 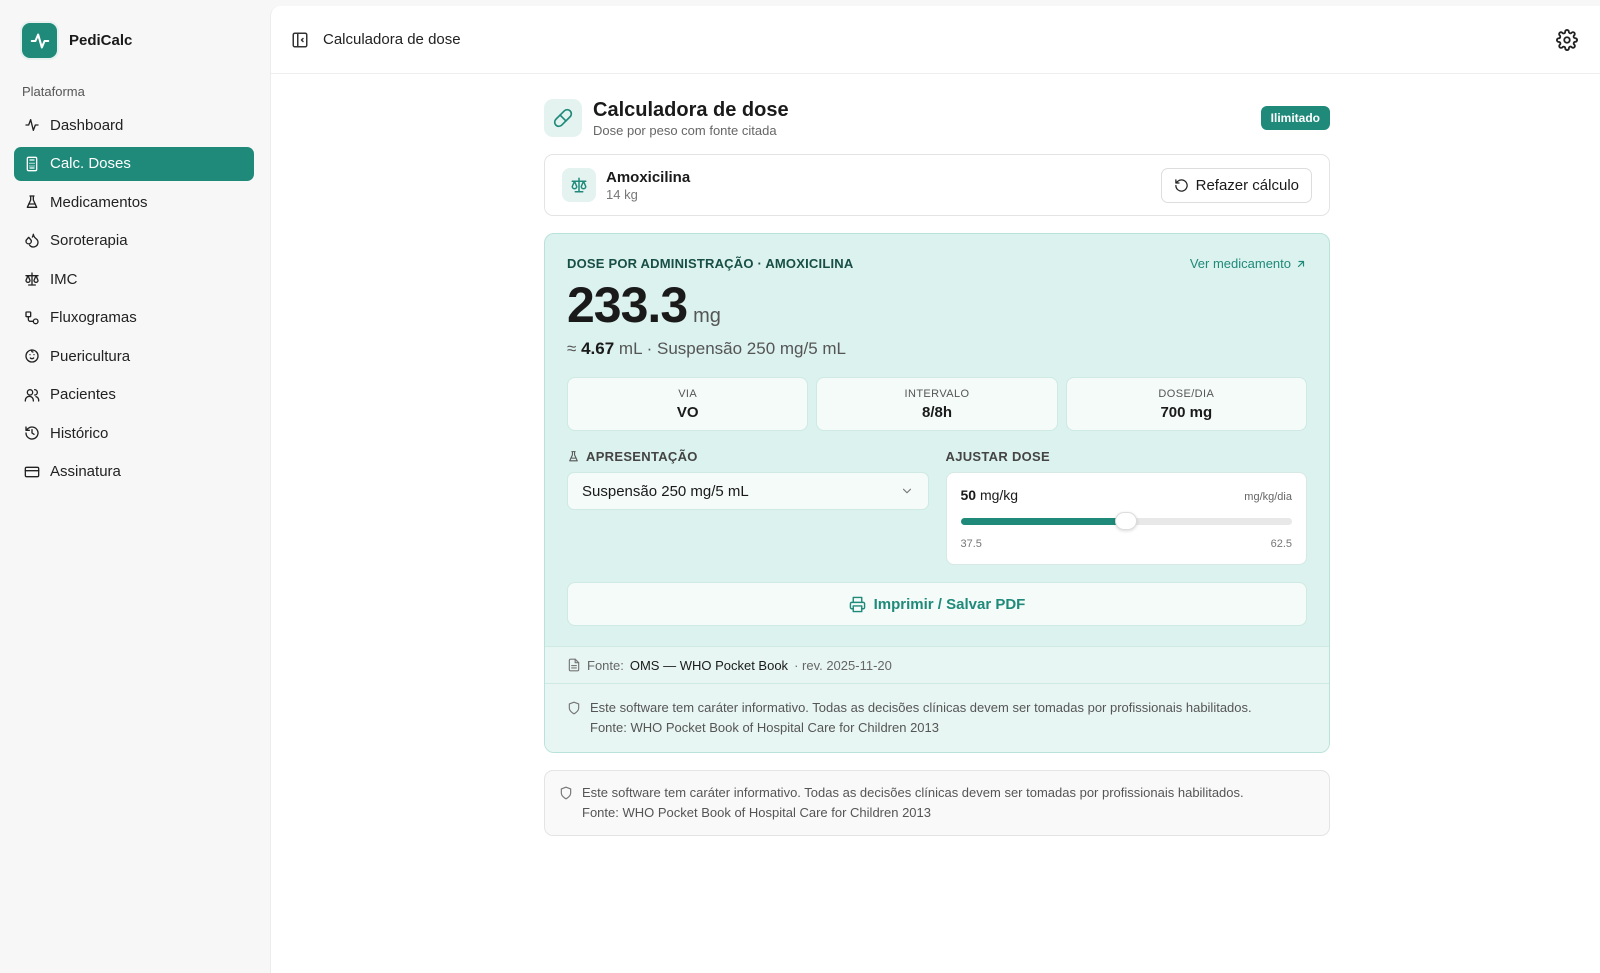 I want to click on users-icon, so click(x=32, y=395).